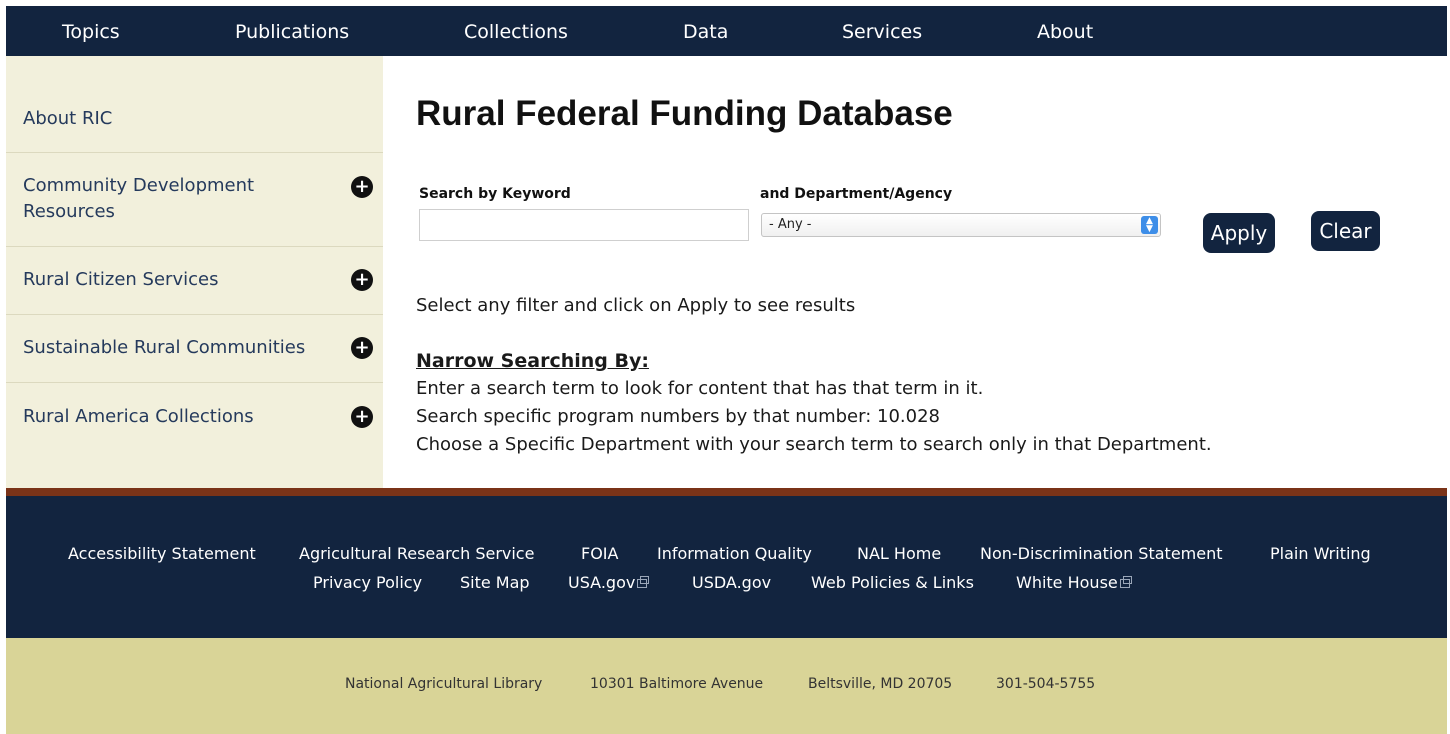  Describe the element at coordinates (164, 347) in the screenshot. I see `sidebar-item-label: Sustainable Rural Communities` at that location.